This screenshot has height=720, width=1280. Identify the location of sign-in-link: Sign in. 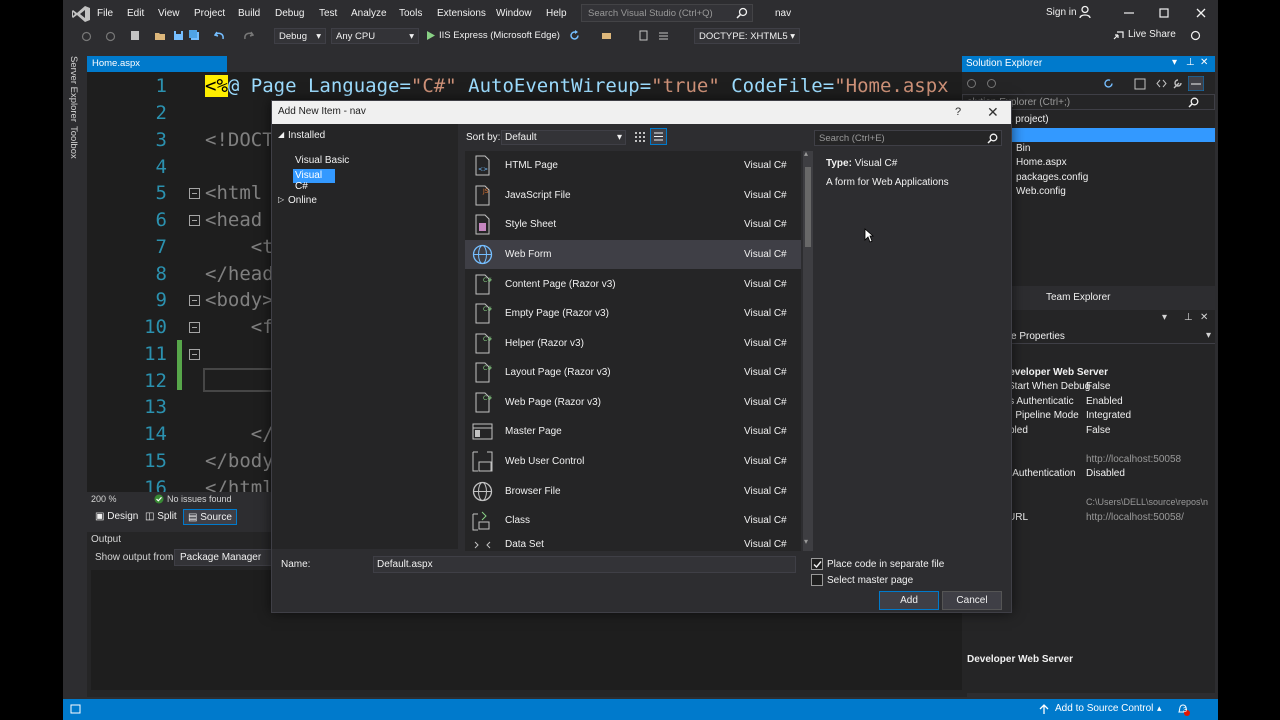
(1061, 12).